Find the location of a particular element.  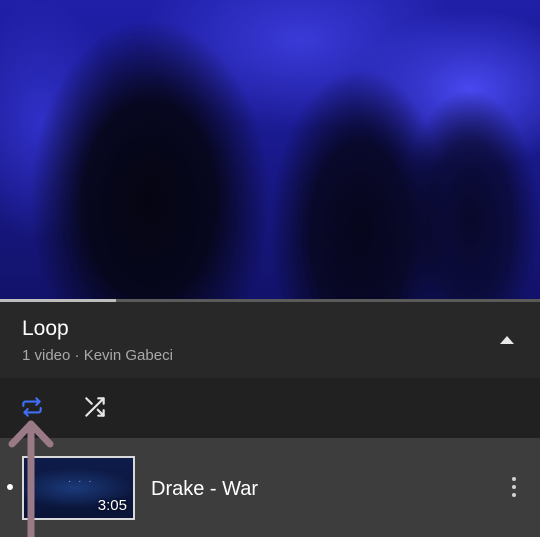

more-vert-icon is located at coordinates (514, 479).